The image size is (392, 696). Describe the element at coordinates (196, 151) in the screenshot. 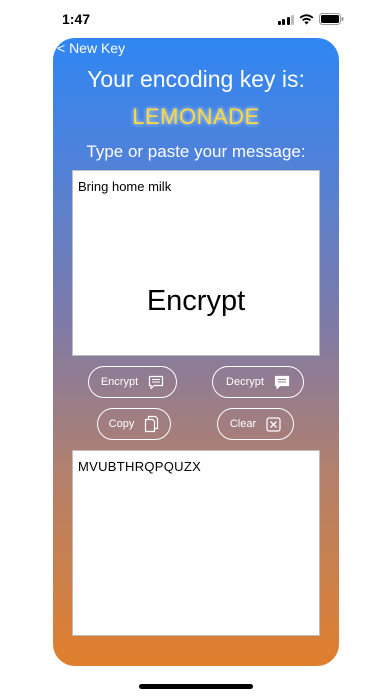

I see `message-prompt-label: Type or paste your message:` at that location.